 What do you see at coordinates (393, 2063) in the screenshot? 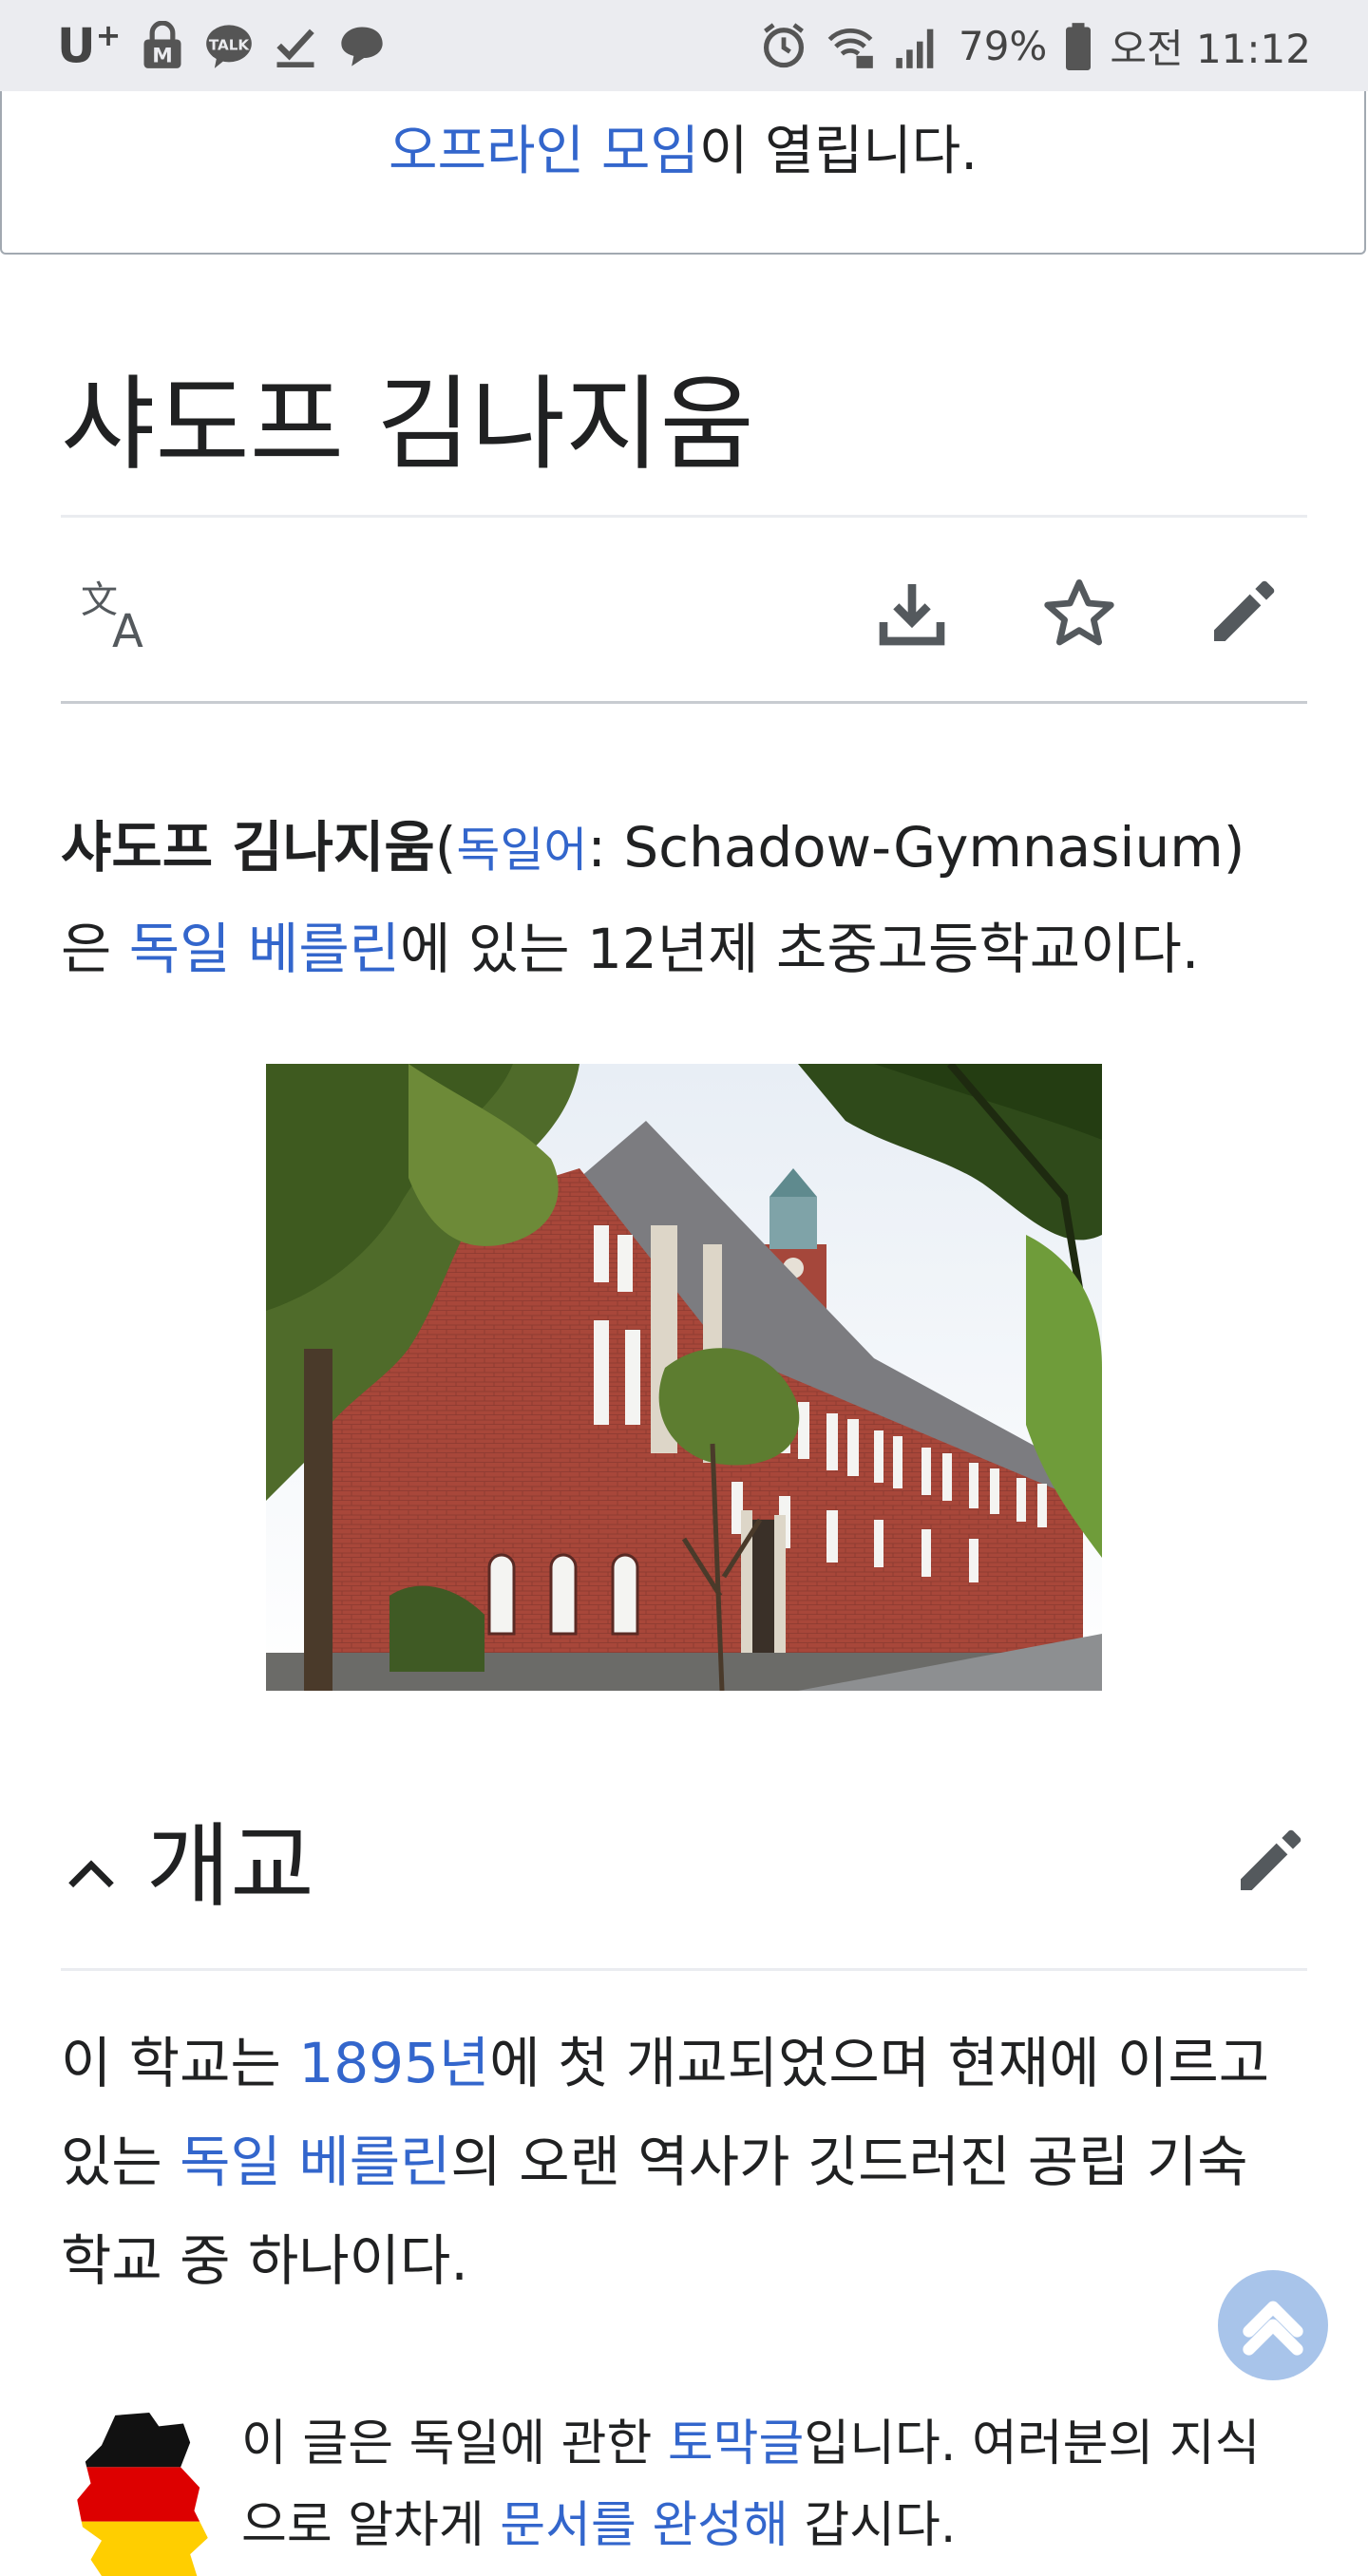
I see `year-1895-link: 1895년` at bounding box center [393, 2063].